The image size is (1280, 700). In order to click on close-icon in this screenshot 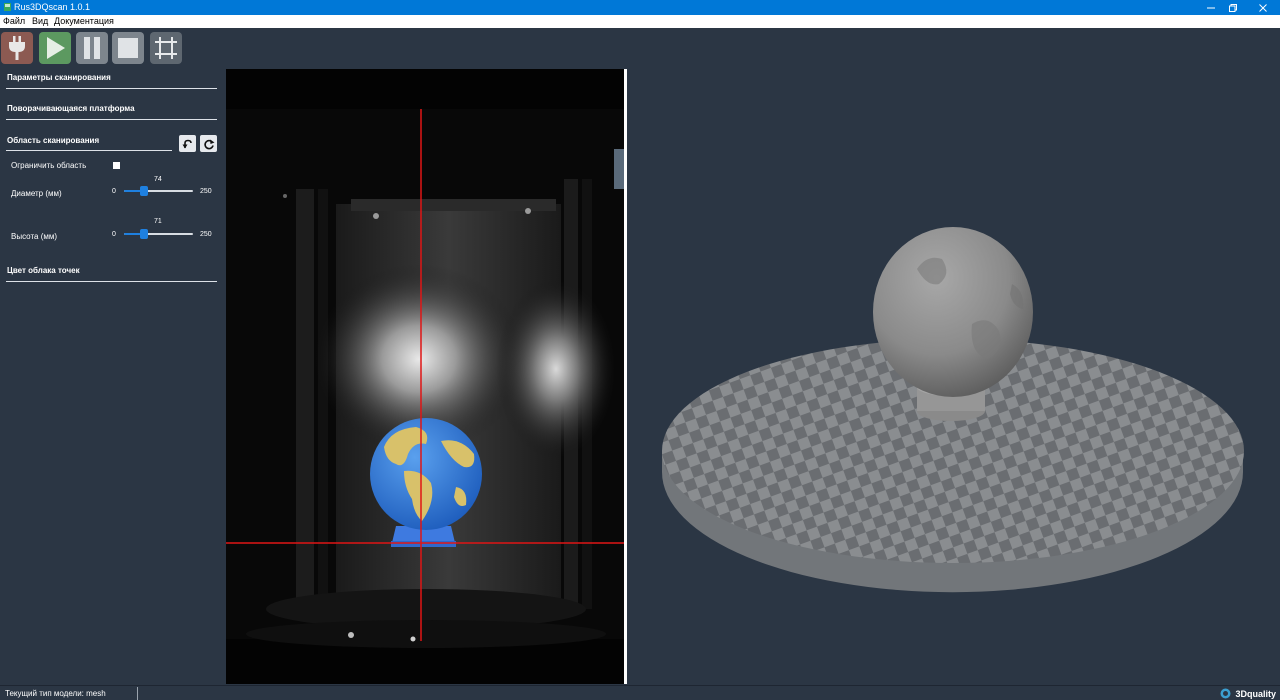, I will do `click(1263, 7)`.